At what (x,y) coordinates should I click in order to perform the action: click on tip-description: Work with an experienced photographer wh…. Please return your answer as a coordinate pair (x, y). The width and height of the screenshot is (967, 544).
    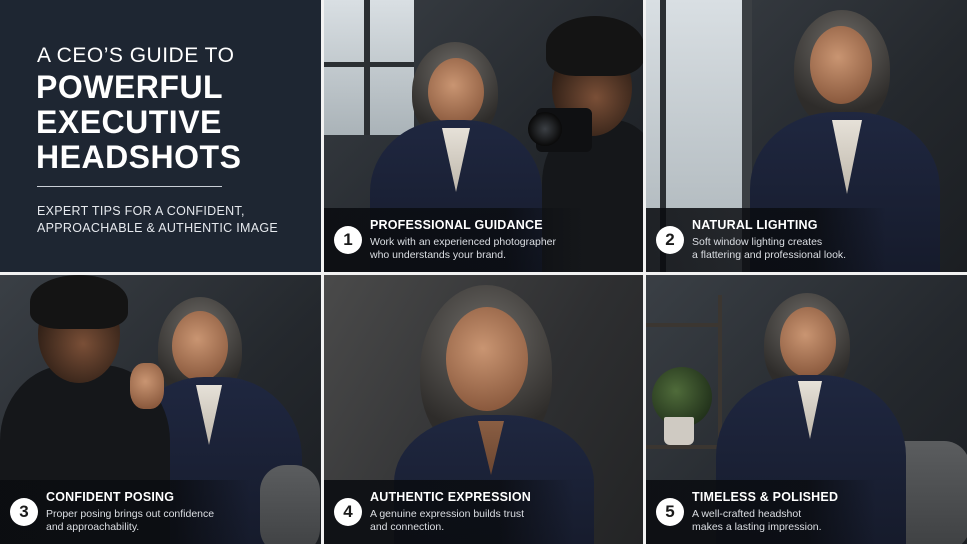
    Looking at the image, I should click on (463, 248).